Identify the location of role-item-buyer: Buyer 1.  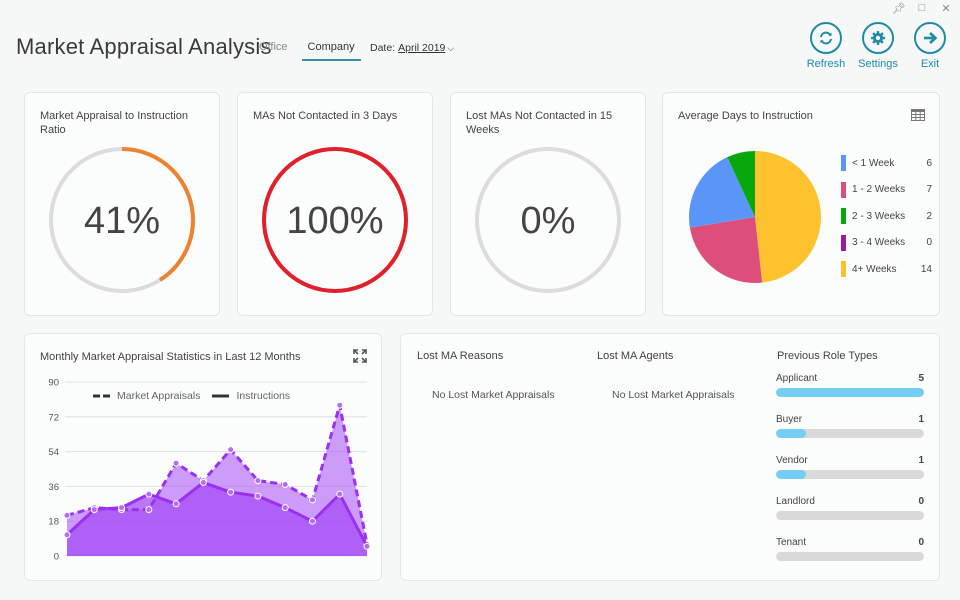
(850, 426).